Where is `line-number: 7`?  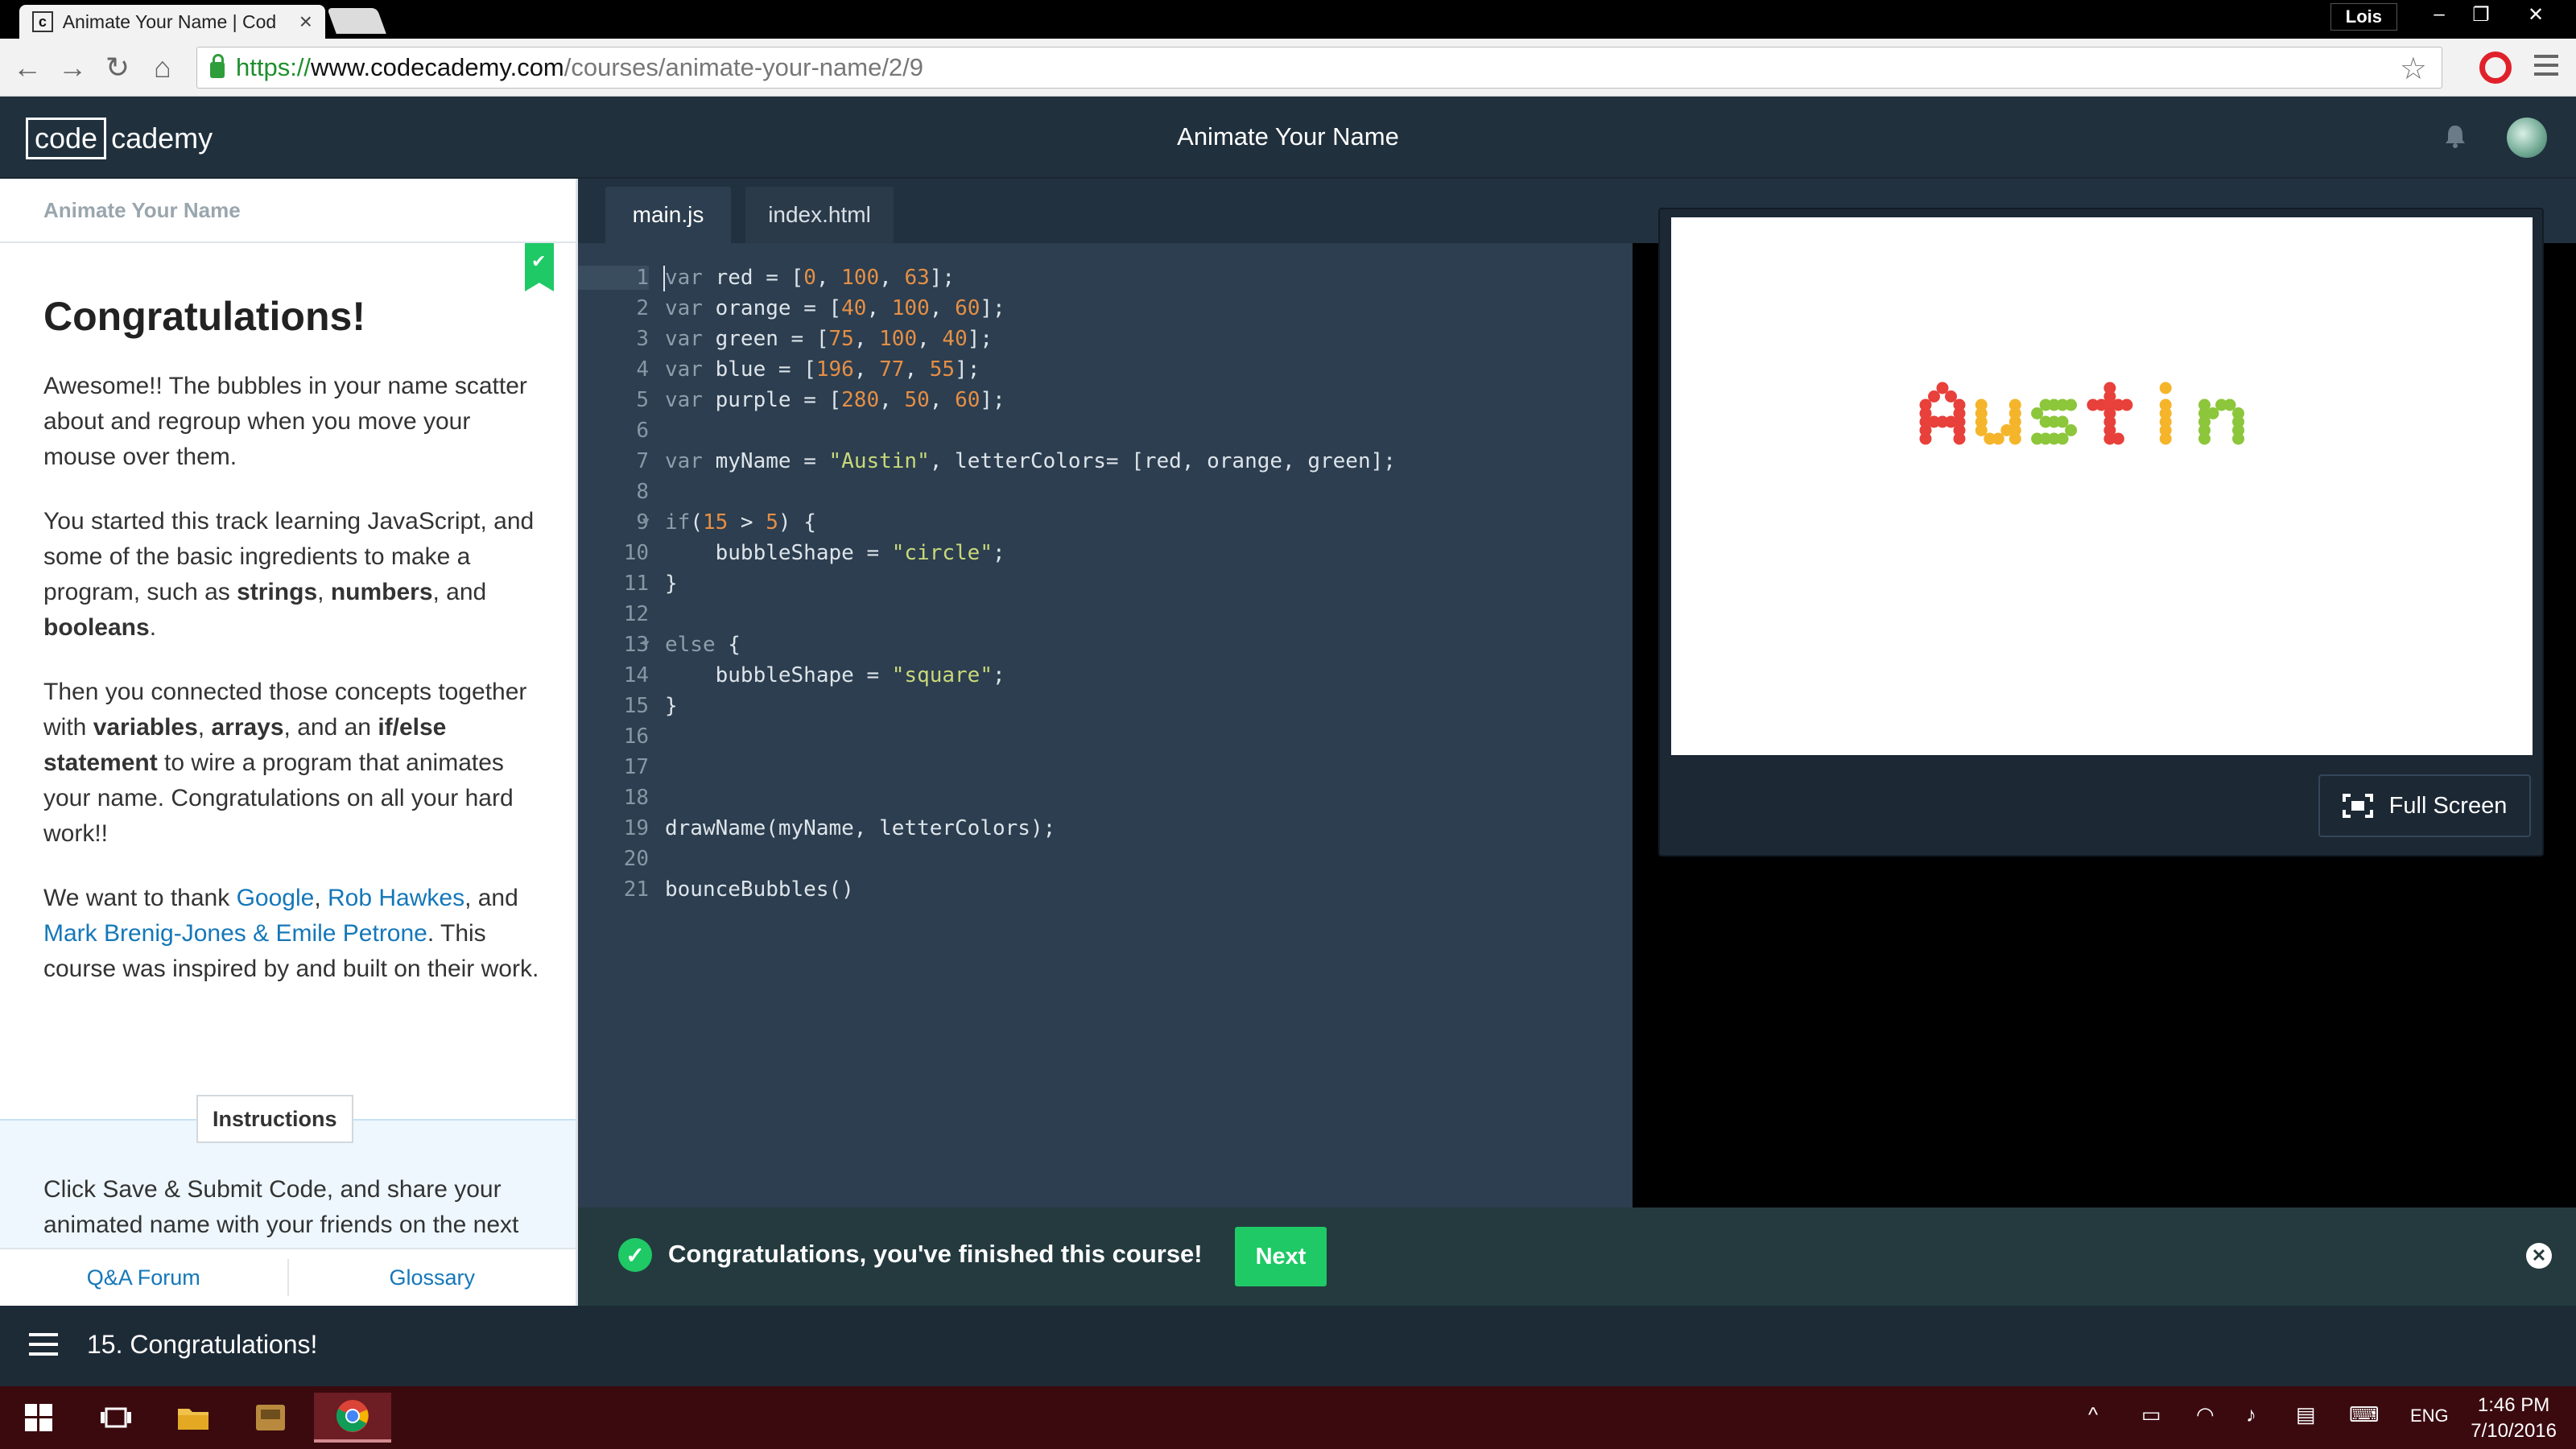
line-number: 7 is located at coordinates (642, 461).